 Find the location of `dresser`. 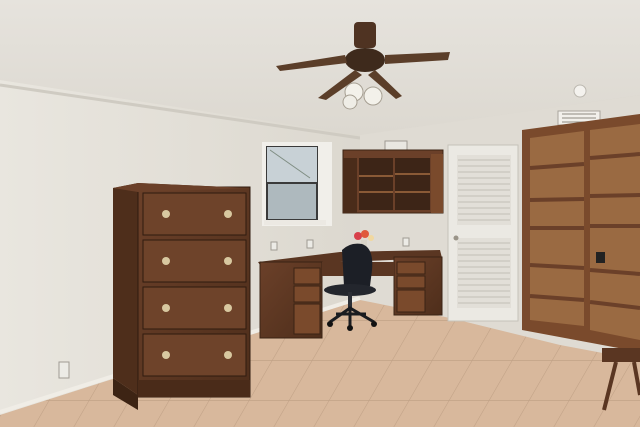

dresser is located at coordinates (182, 296).